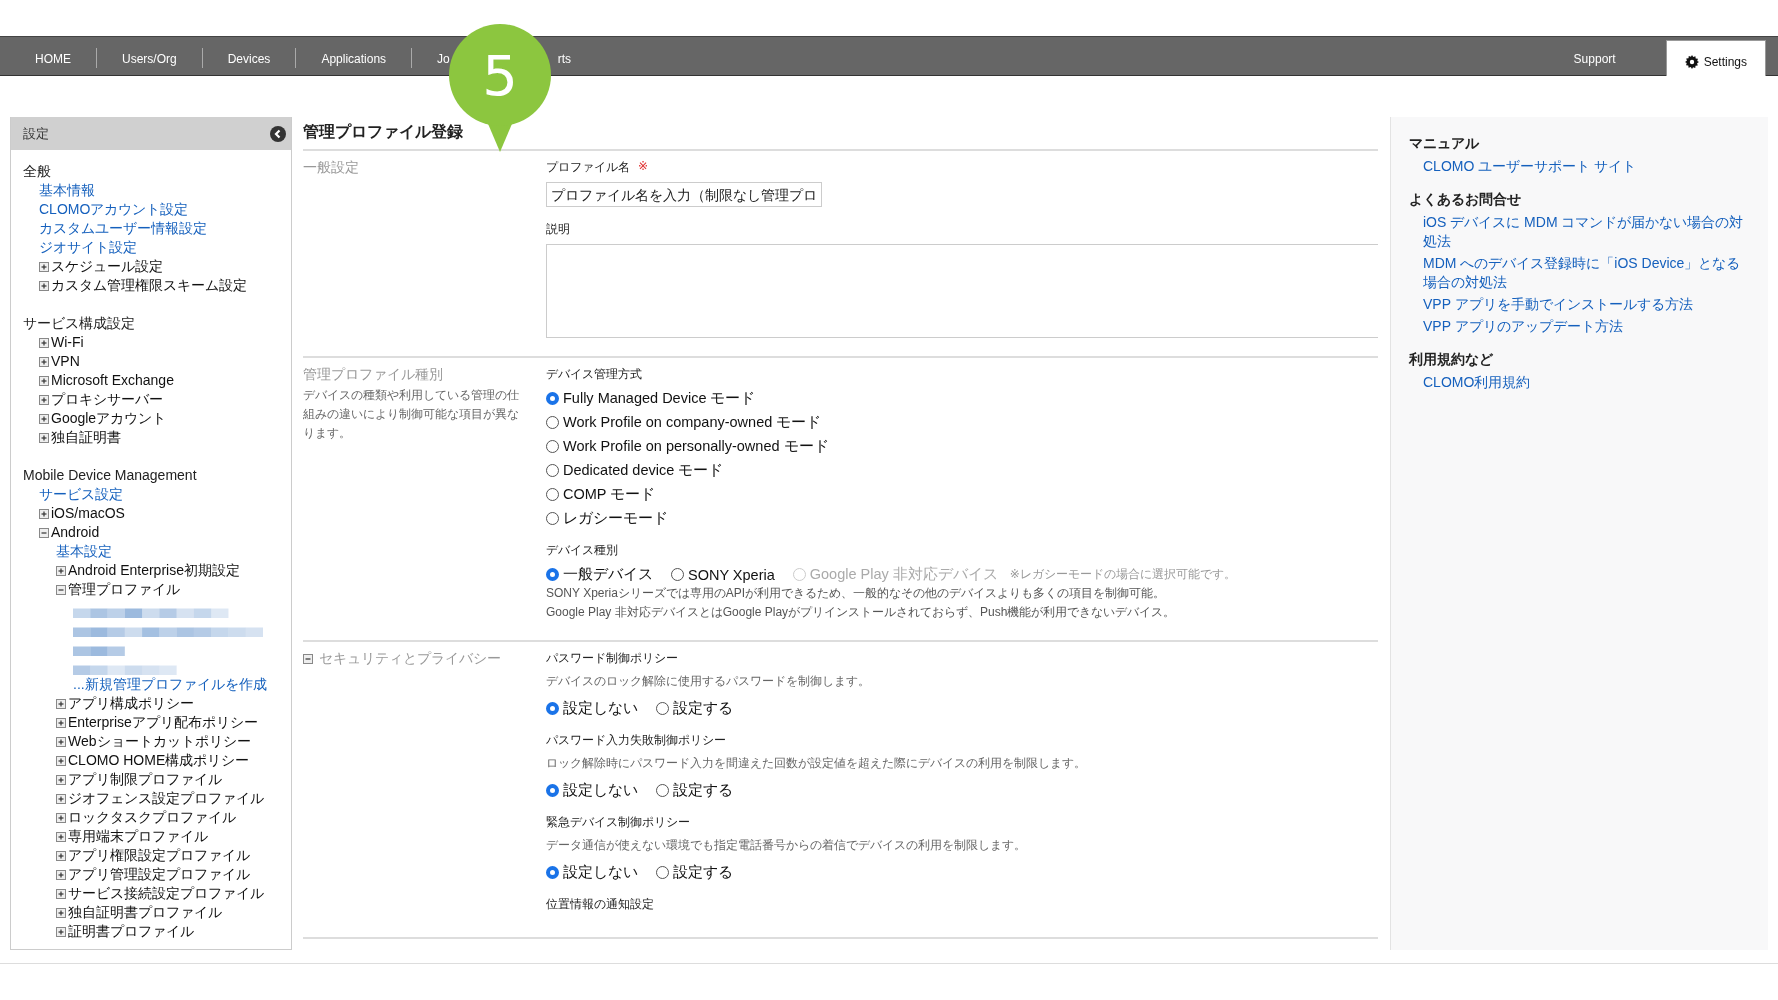  I want to click on tree-item: CLOMO HOME構成ポリシー, so click(159, 760).